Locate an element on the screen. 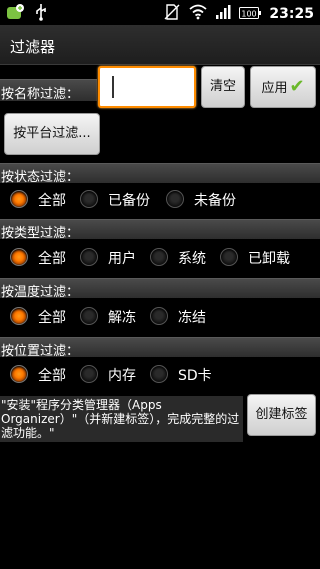 The height and width of the screenshot is (569, 320). type-radio-system-label: 系统 is located at coordinates (192, 258).